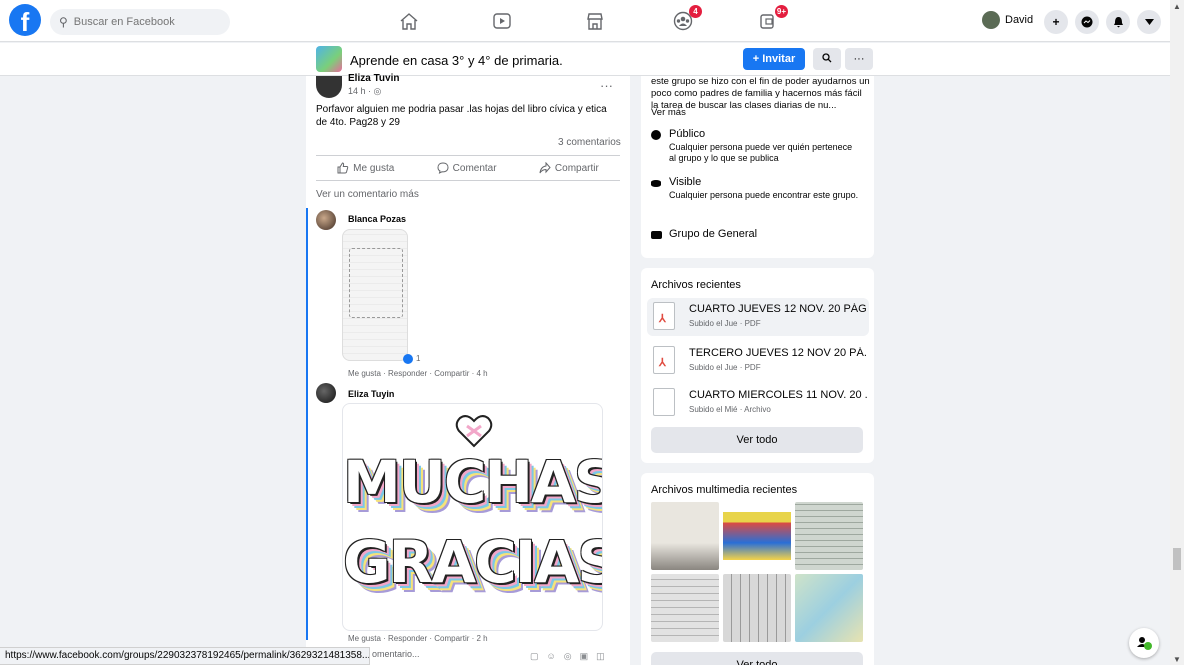  What do you see at coordinates (761, 113) in the screenshot?
I see `see-more-link: Ver más` at bounding box center [761, 113].